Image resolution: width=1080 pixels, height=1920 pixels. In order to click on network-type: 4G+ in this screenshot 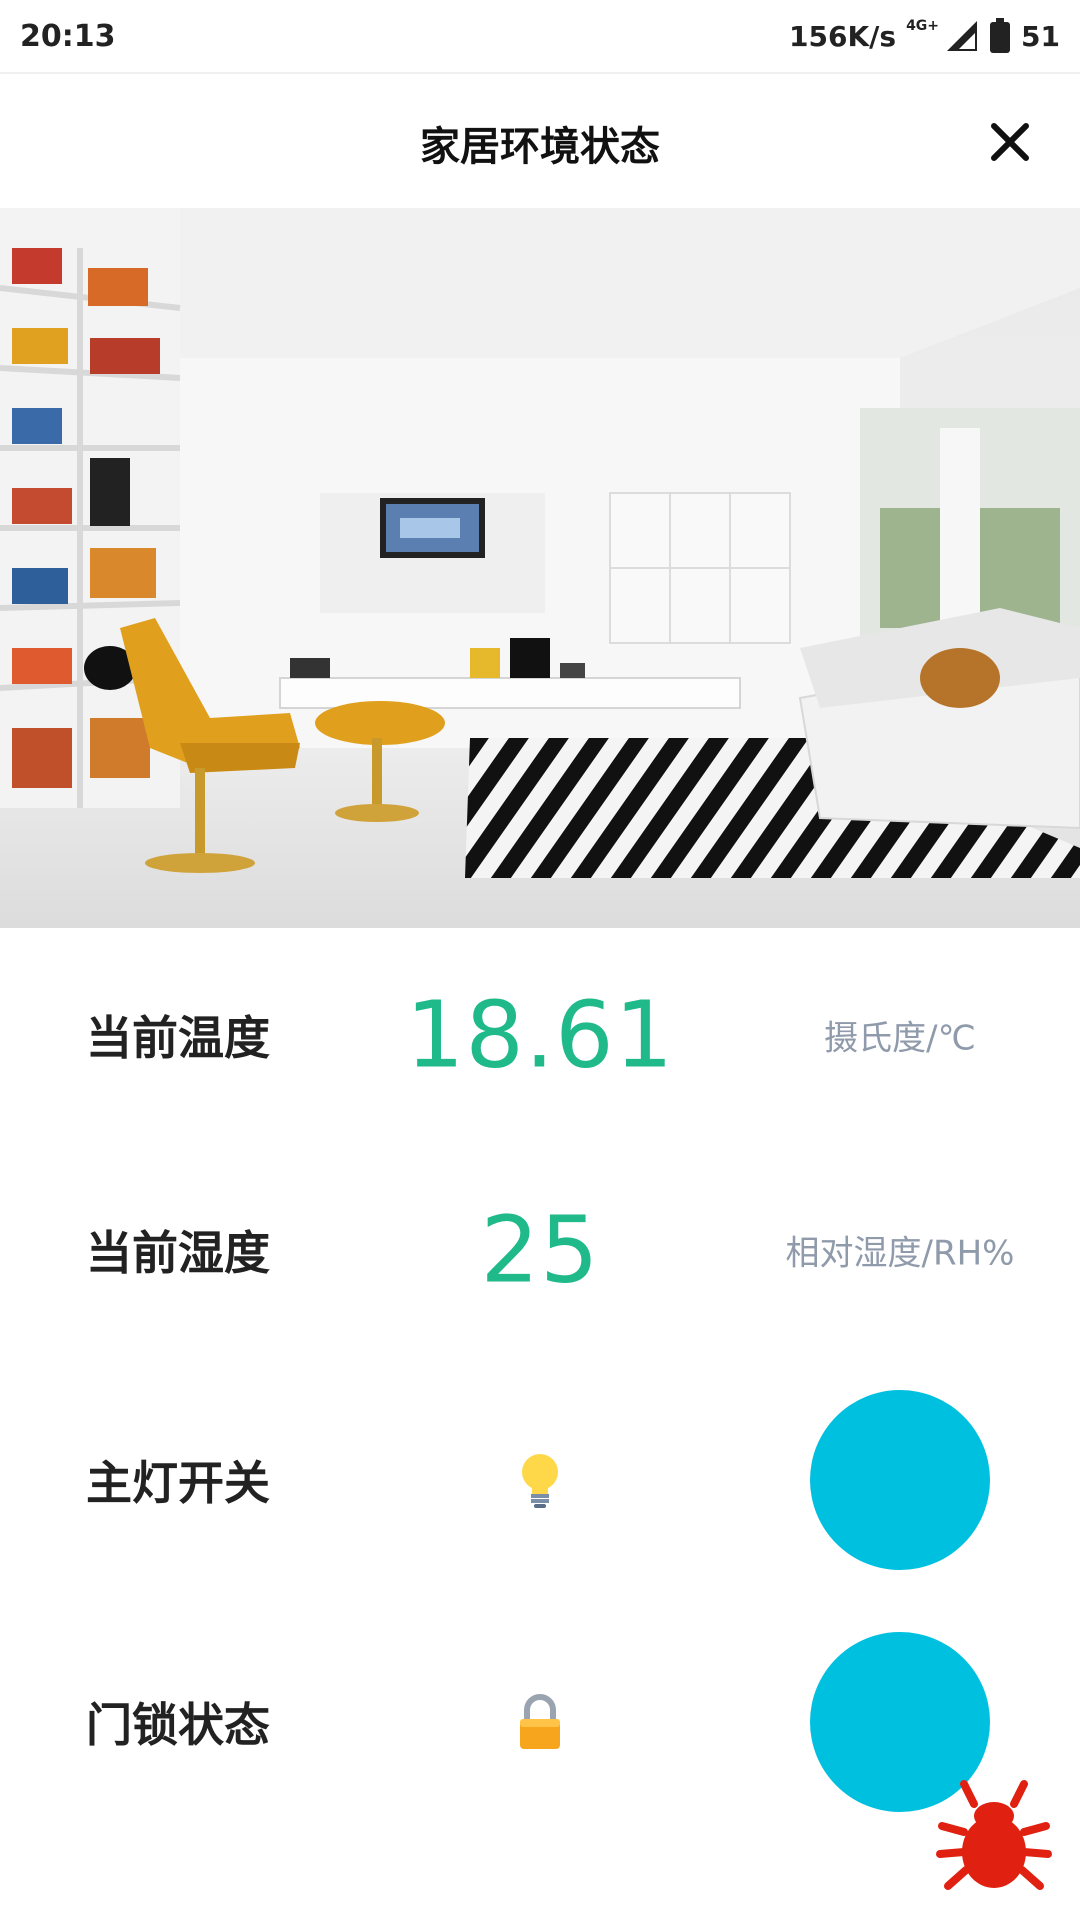, I will do `click(923, 26)`.